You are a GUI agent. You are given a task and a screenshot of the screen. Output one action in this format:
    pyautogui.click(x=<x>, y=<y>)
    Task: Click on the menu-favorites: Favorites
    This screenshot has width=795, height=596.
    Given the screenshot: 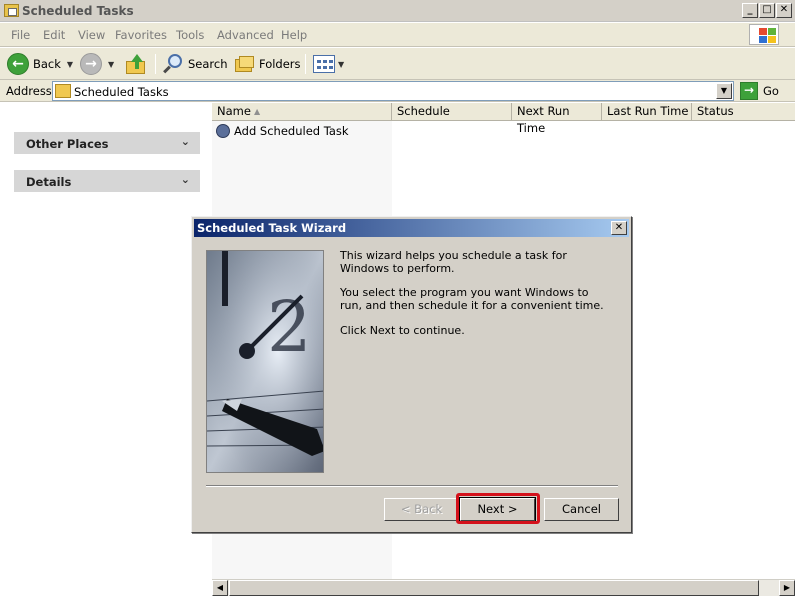 What is the action you would take?
    pyautogui.click(x=141, y=35)
    